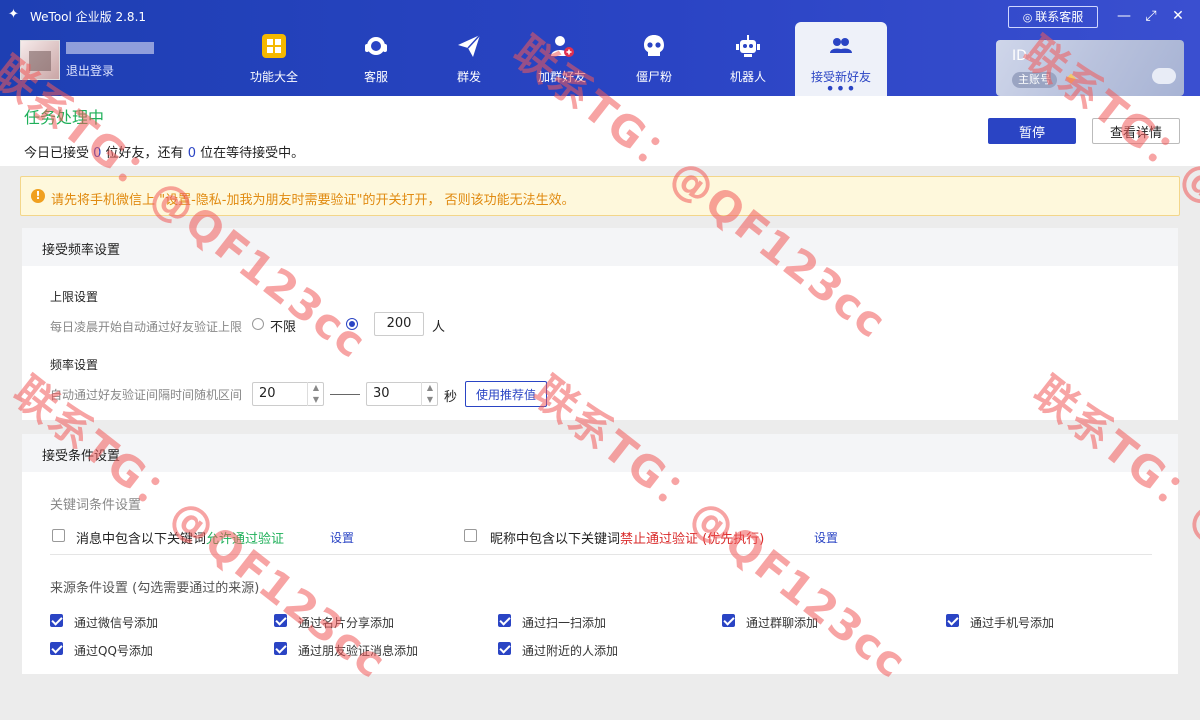 The image size is (1200, 720). I want to click on custom-limit-radio, so click(352, 324).